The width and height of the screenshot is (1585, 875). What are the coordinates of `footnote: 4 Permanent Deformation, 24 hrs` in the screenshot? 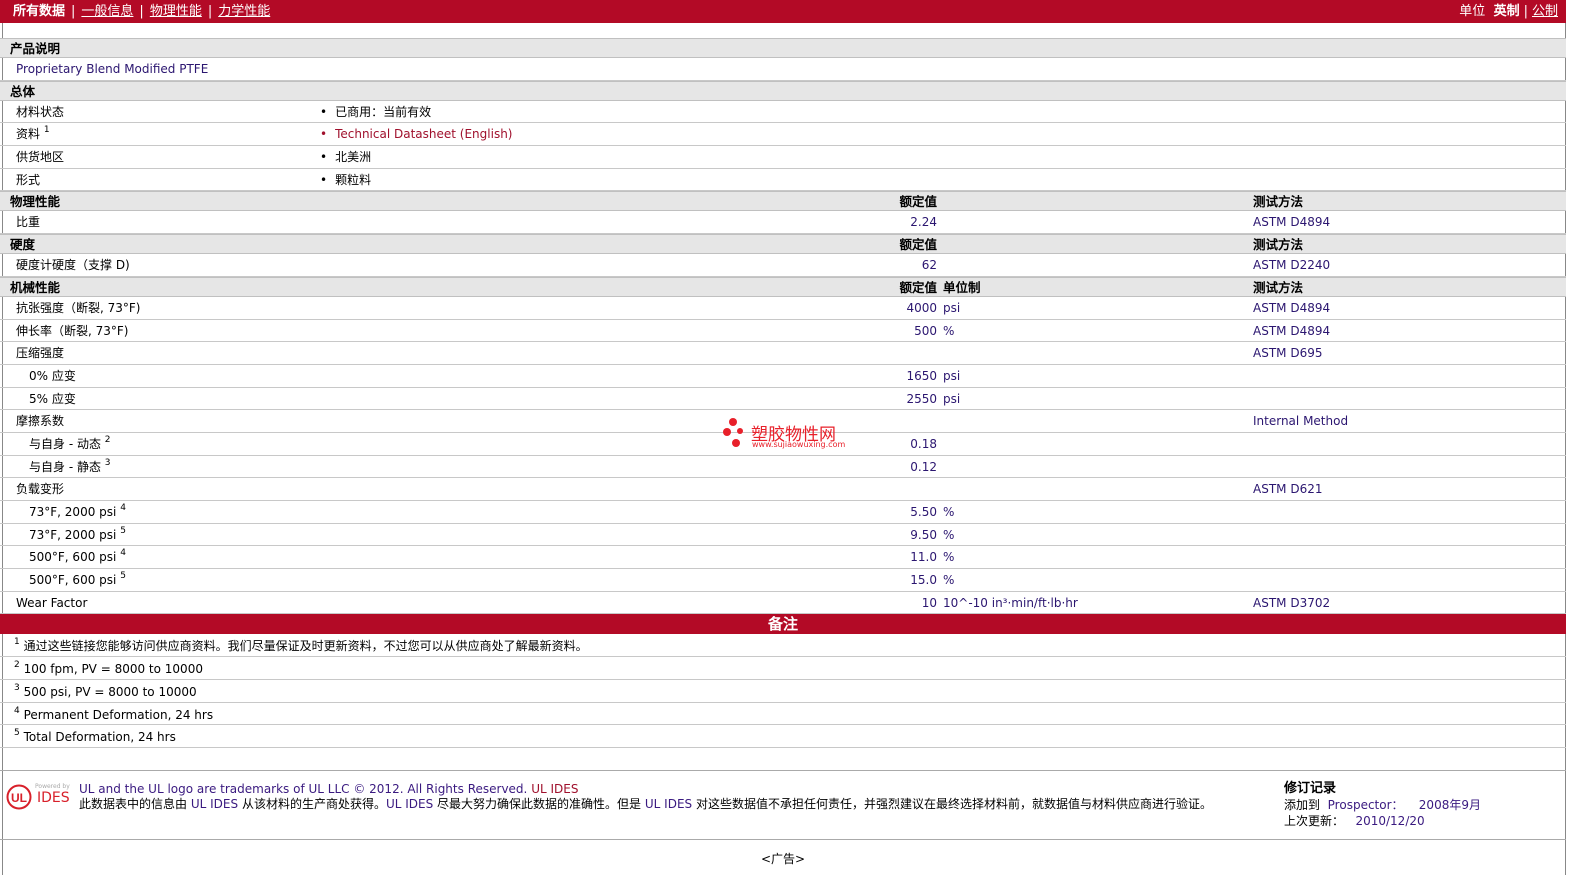 It's located at (783, 714).